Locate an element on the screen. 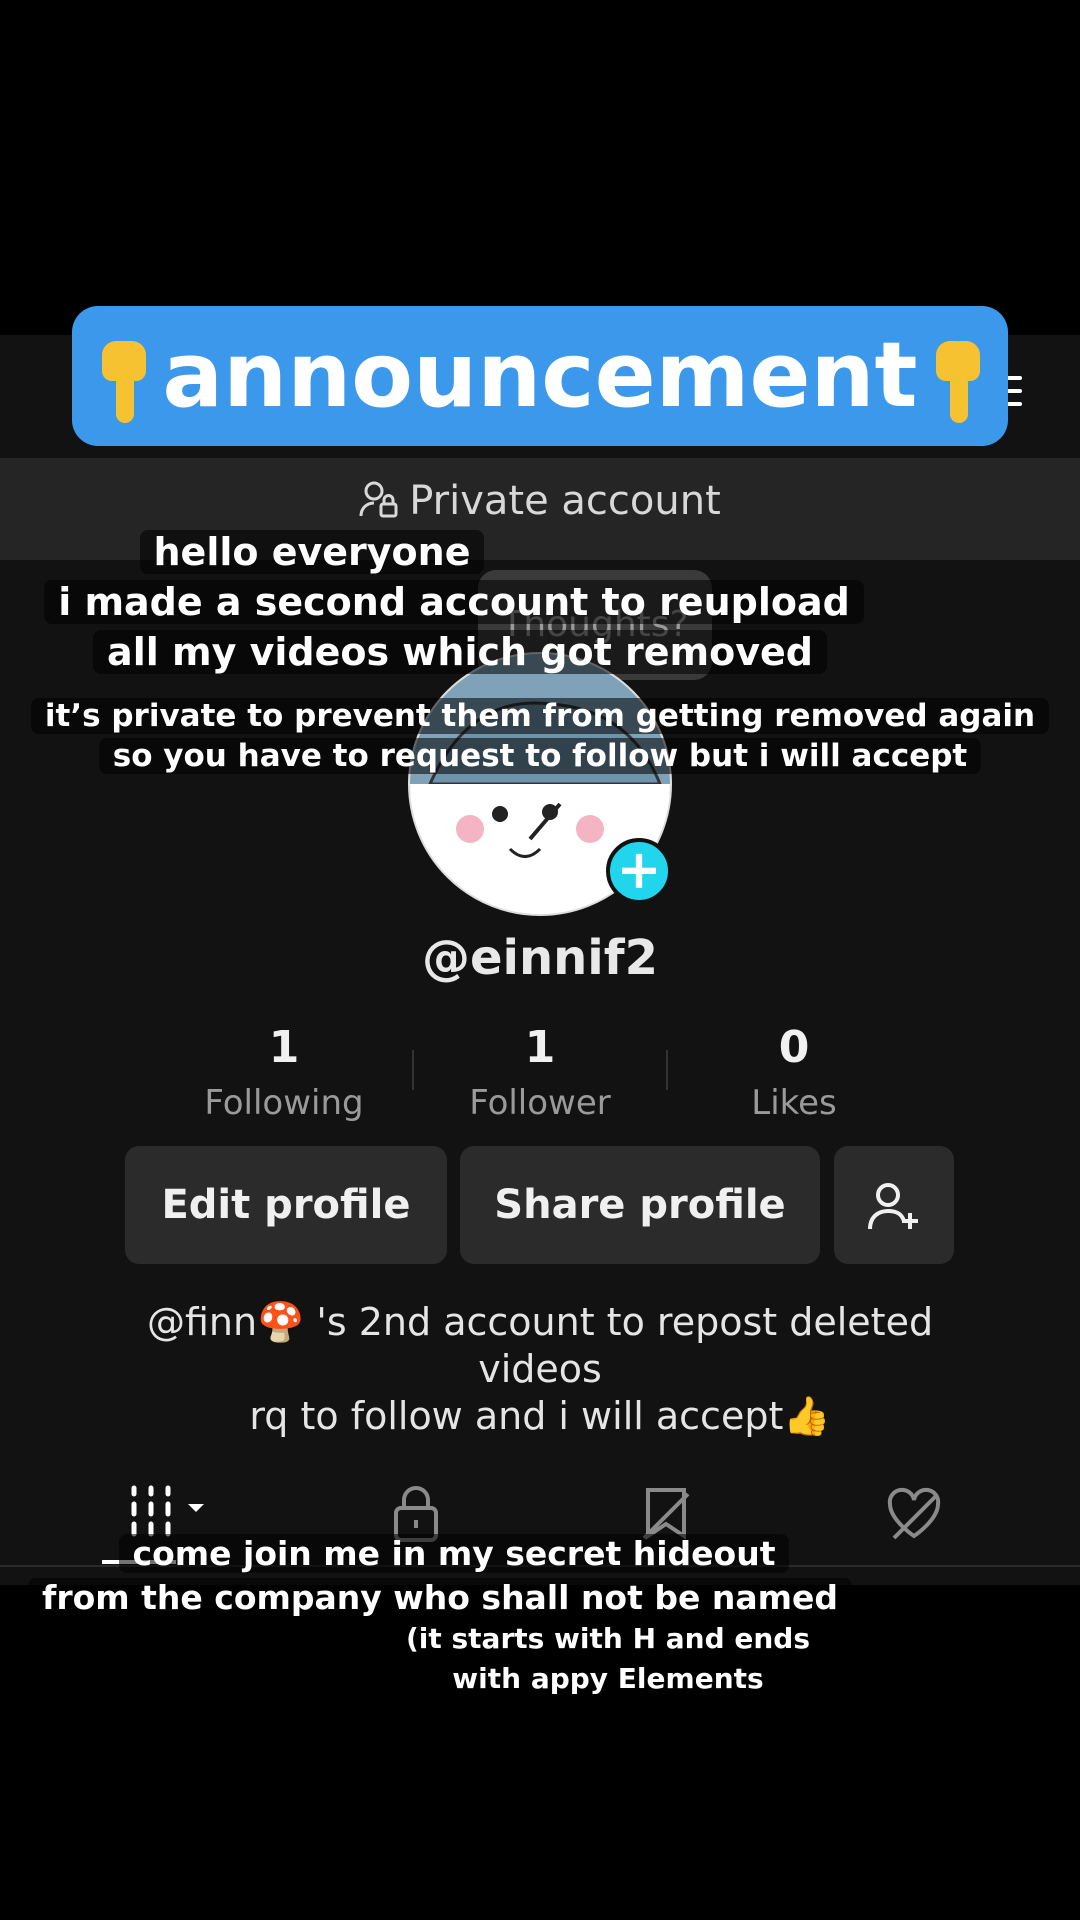 The image size is (1080, 1920). announcement-text: announcement is located at coordinates (540, 375).